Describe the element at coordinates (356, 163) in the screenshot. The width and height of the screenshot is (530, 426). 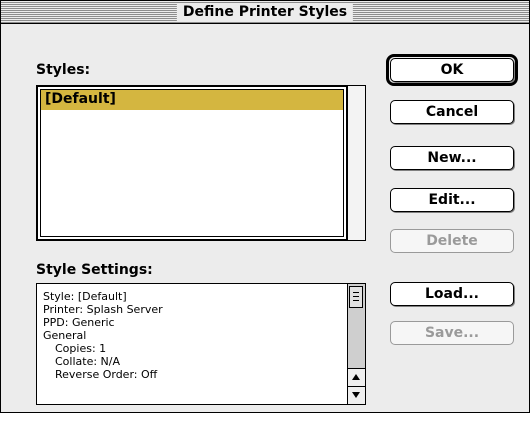
I see `styles-list-scrollbar` at that location.